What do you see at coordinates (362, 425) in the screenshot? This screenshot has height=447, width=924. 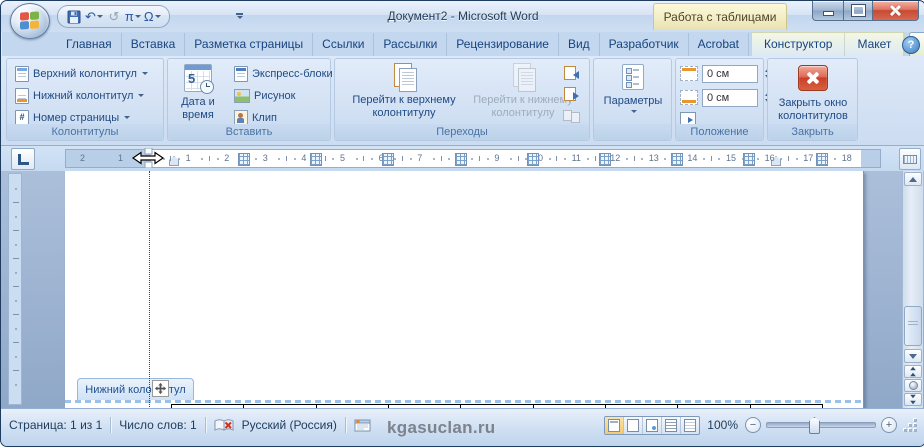 I see `macro-record-icon` at bounding box center [362, 425].